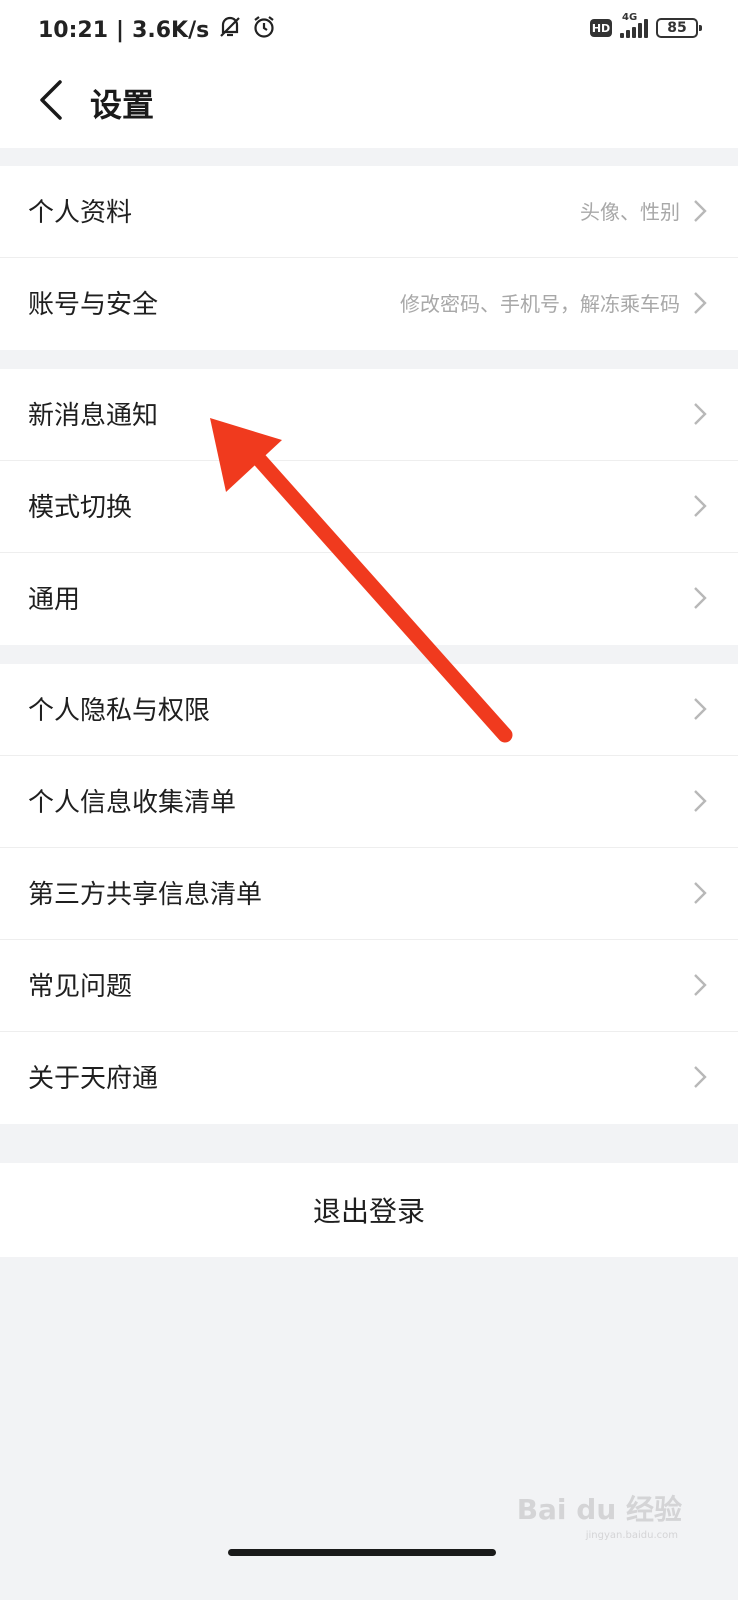 Image resolution: width=738 pixels, height=1600 pixels. What do you see at coordinates (73, 30) in the screenshot?
I see `status-time: 10:21` at bounding box center [73, 30].